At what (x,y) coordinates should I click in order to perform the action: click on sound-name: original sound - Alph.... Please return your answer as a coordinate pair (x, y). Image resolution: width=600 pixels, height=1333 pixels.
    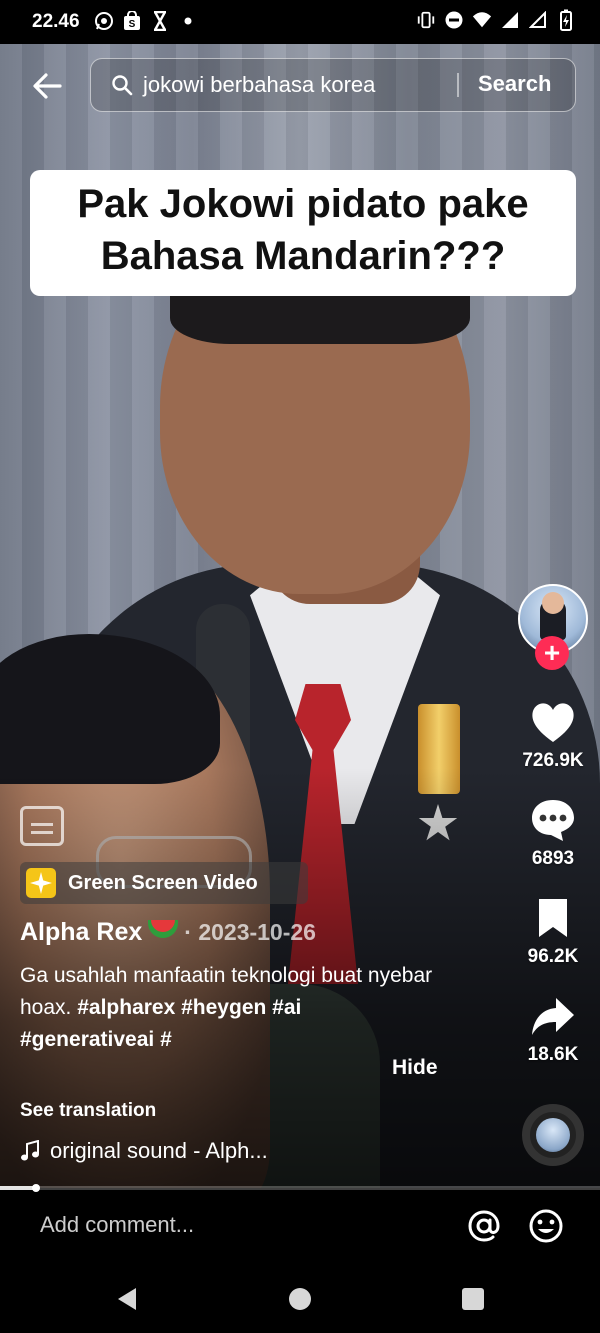
    Looking at the image, I should click on (159, 1150).